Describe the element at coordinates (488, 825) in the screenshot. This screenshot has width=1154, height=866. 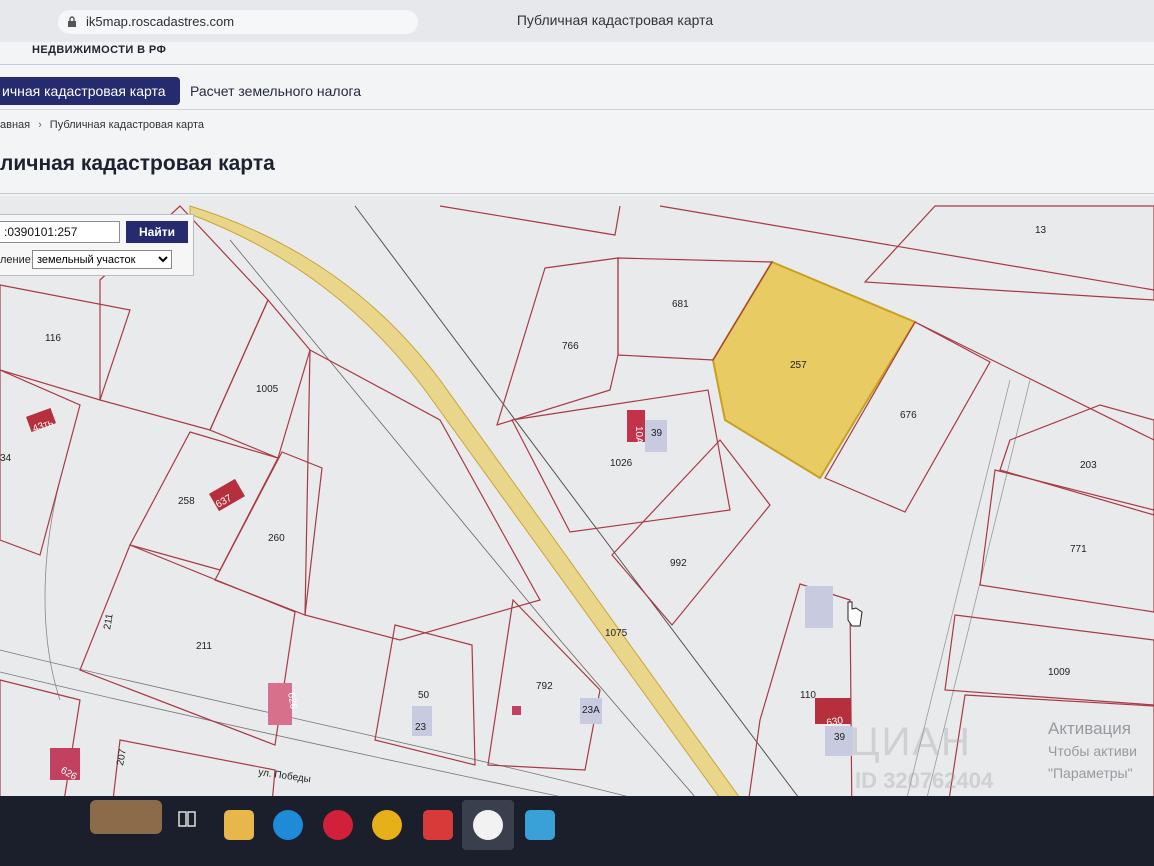
I see `yandex-browser-icon` at that location.